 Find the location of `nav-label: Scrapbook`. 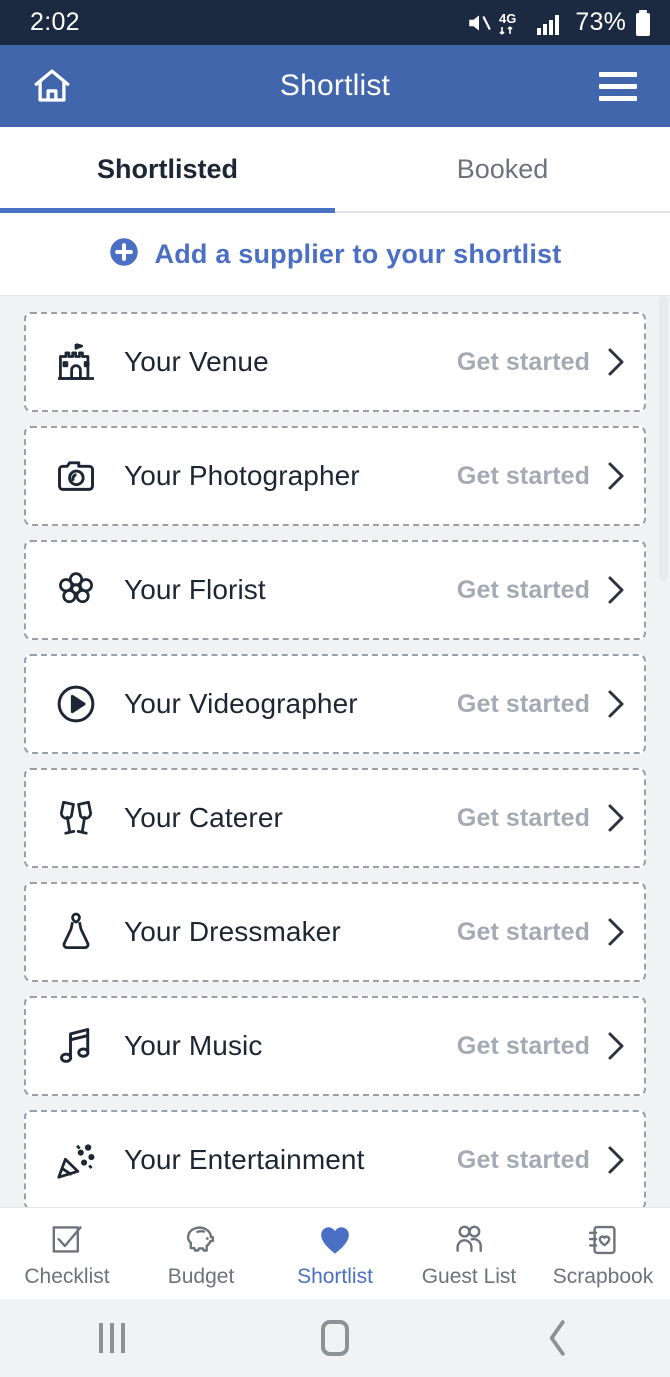

nav-label: Scrapbook is located at coordinates (603, 1276).